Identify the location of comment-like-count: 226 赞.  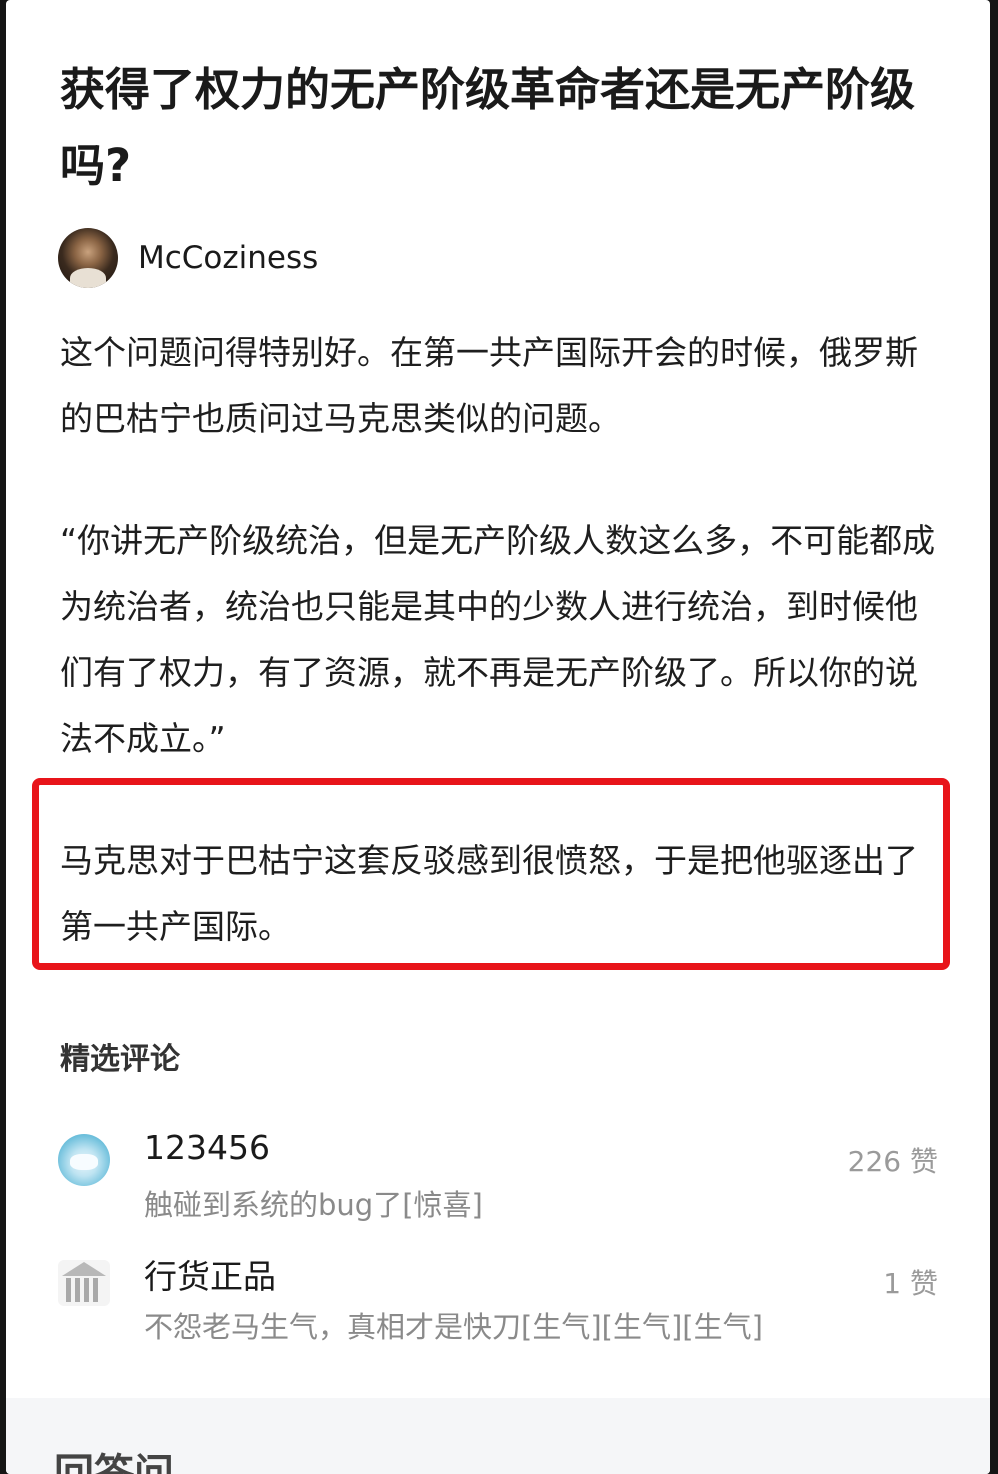
(893, 1160).